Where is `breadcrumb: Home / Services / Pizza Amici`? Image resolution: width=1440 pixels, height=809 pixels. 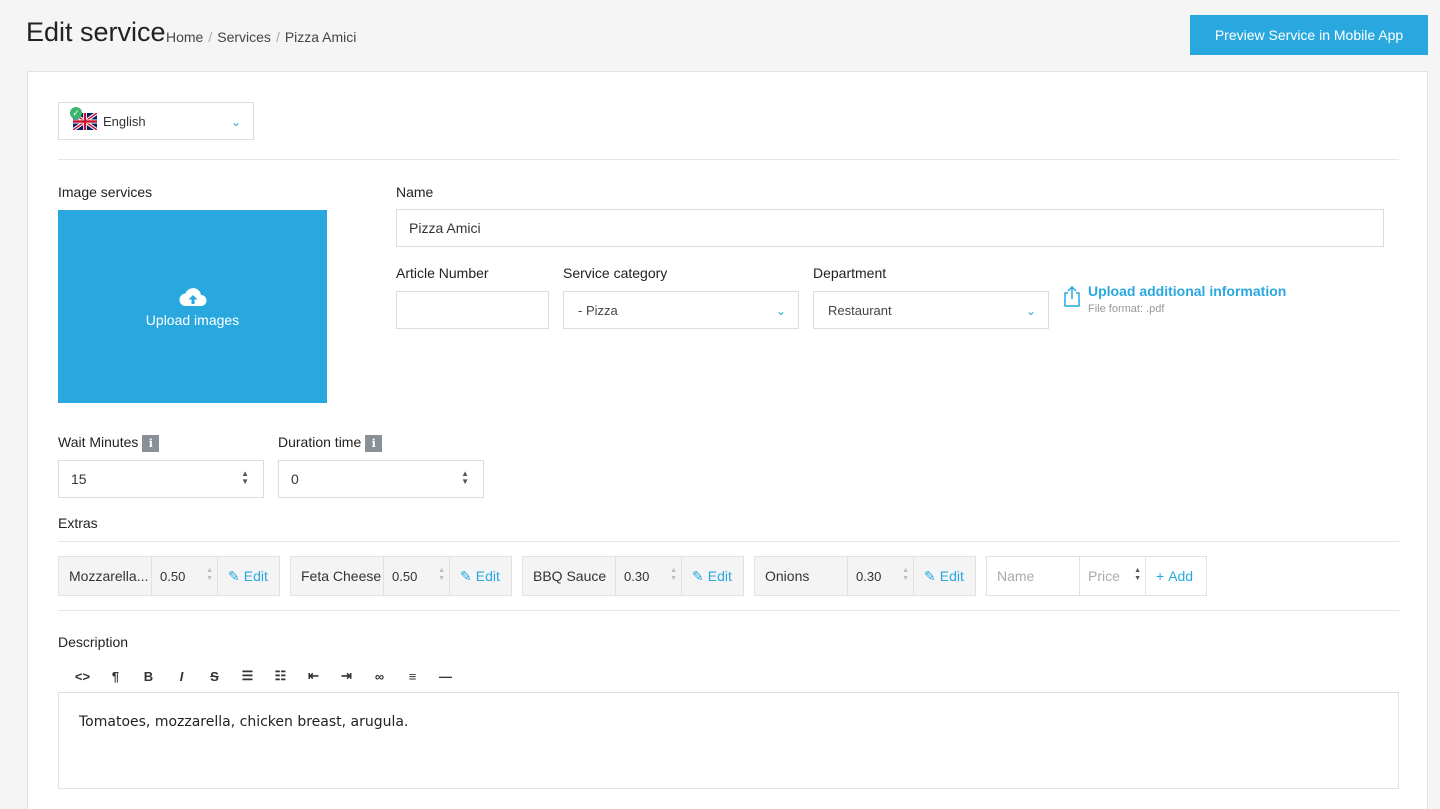 breadcrumb: Home / Services / Pizza Amici is located at coordinates (261, 37).